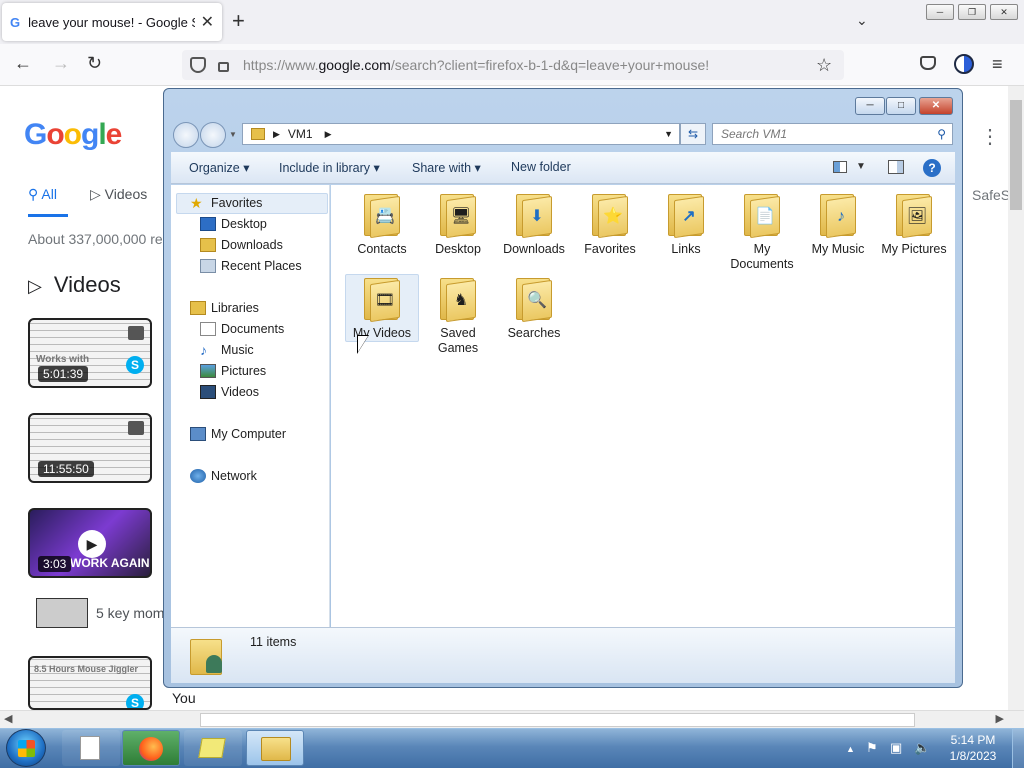  Describe the element at coordinates (382, 299) in the screenshot. I see `my-videos-folder-icon: 🎞` at that location.